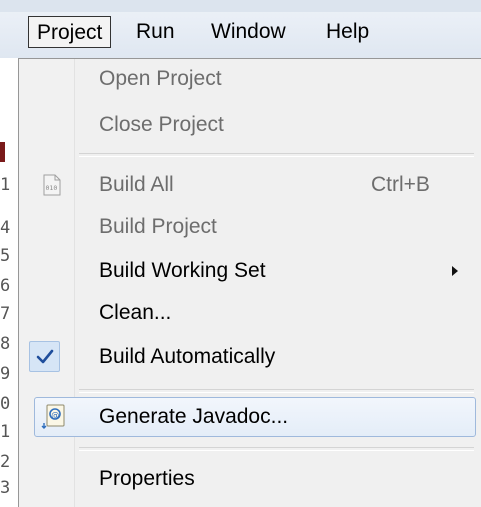 This screenshot has height=507, width=481. What do you see at coordinates (5, 462) in the screenshot?
I see `line-number: 2` at bounding box center [5, 462].